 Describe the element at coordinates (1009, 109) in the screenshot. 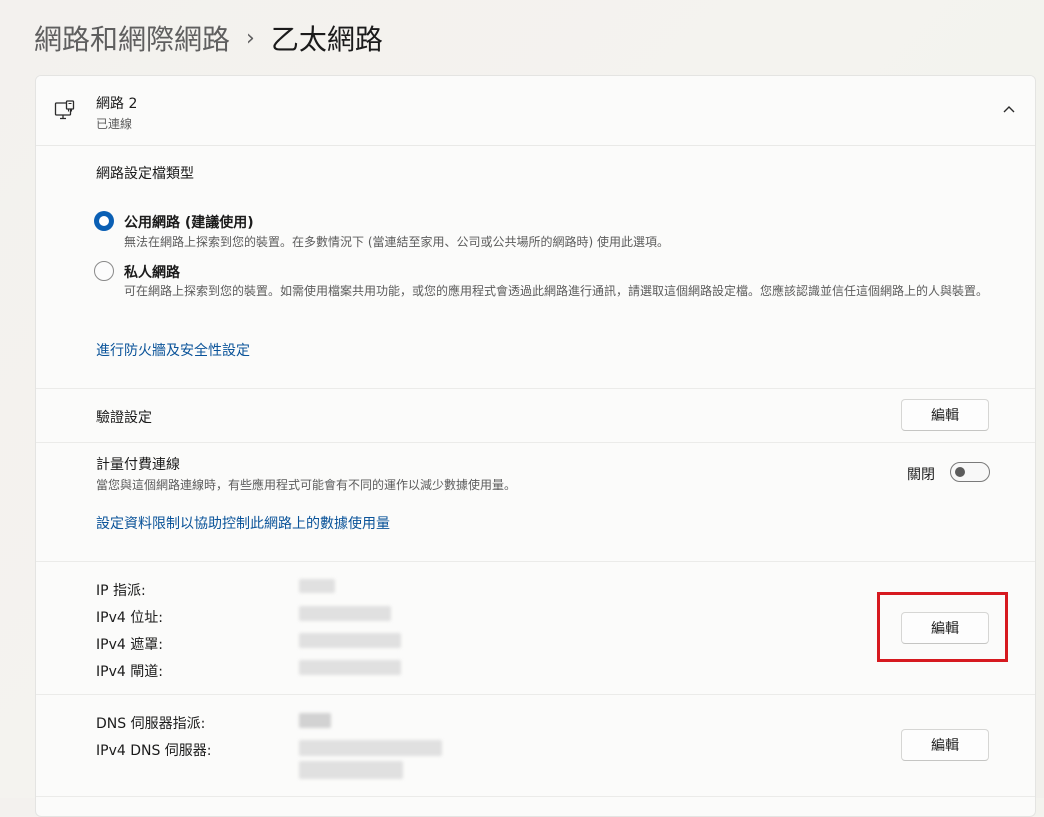

I see `chevron-up-icon` at that location.